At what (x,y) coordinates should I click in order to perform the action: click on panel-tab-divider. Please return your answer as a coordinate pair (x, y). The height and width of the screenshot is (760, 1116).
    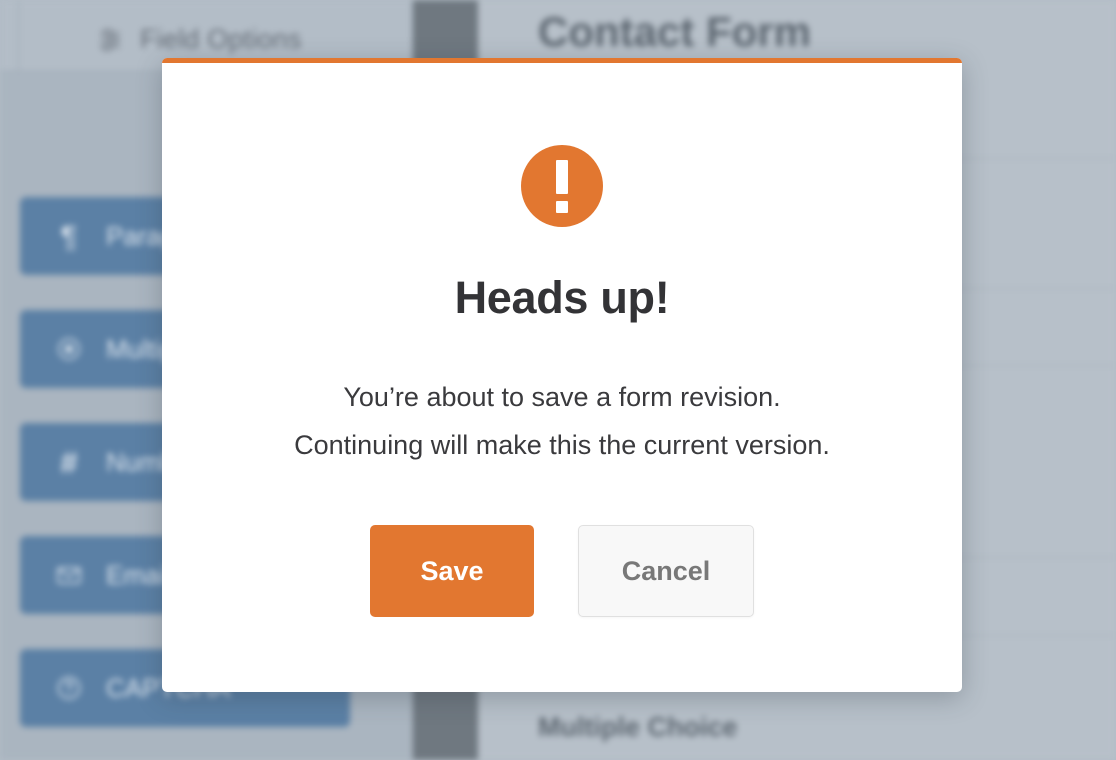
    Looking at the image, I should click on (18, 36).